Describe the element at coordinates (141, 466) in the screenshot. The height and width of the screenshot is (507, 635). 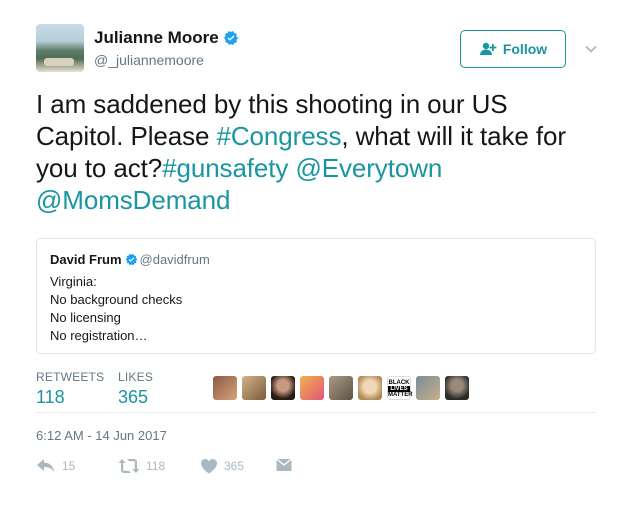
I see `retweet-button: 118` at that location.